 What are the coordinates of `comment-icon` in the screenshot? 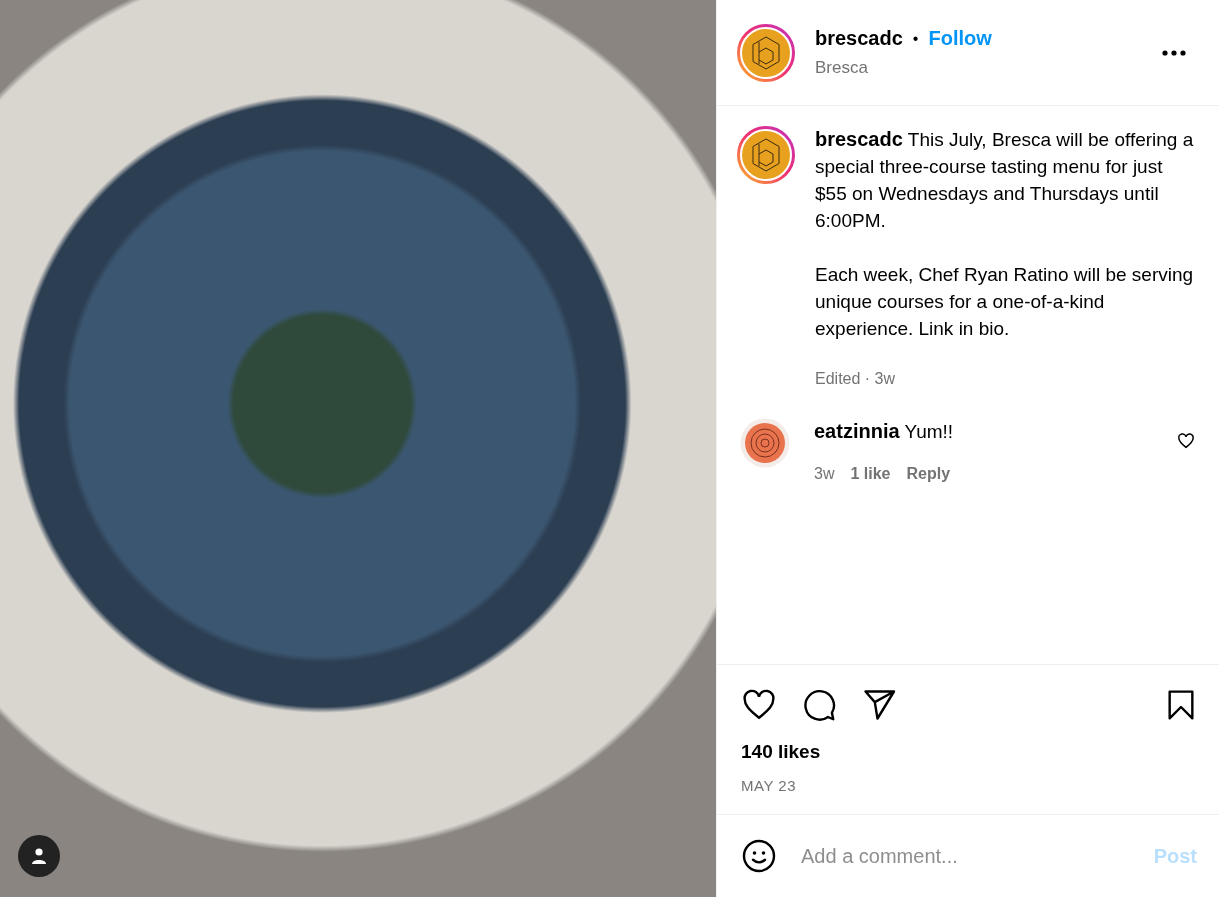 It's located at (819, 705).